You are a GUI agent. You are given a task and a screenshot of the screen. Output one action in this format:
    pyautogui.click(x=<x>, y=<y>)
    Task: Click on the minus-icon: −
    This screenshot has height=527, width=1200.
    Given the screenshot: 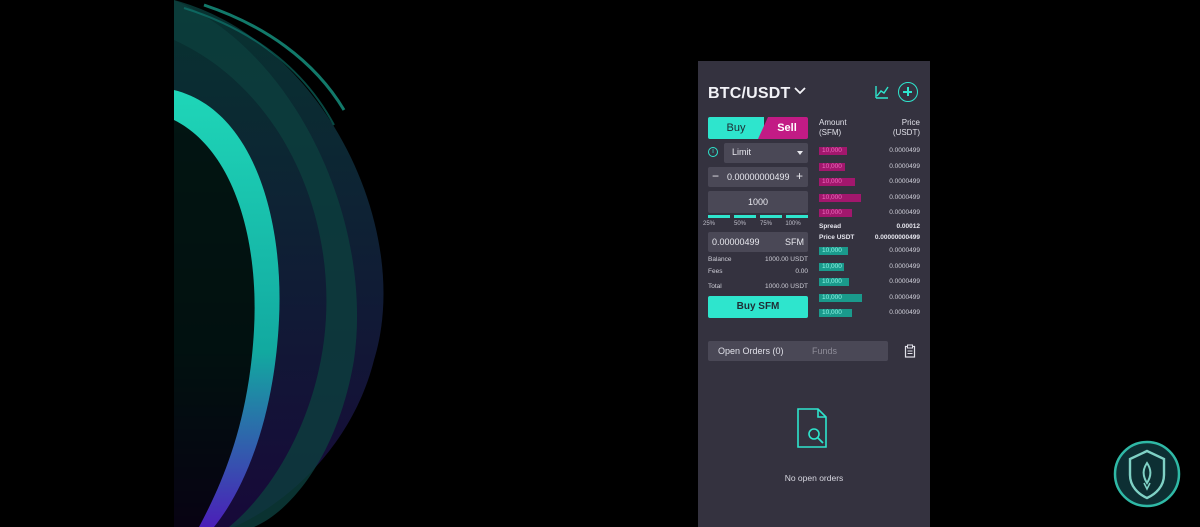 What is the action you would take?
    pyautogui.click(x=715, y=176)
    